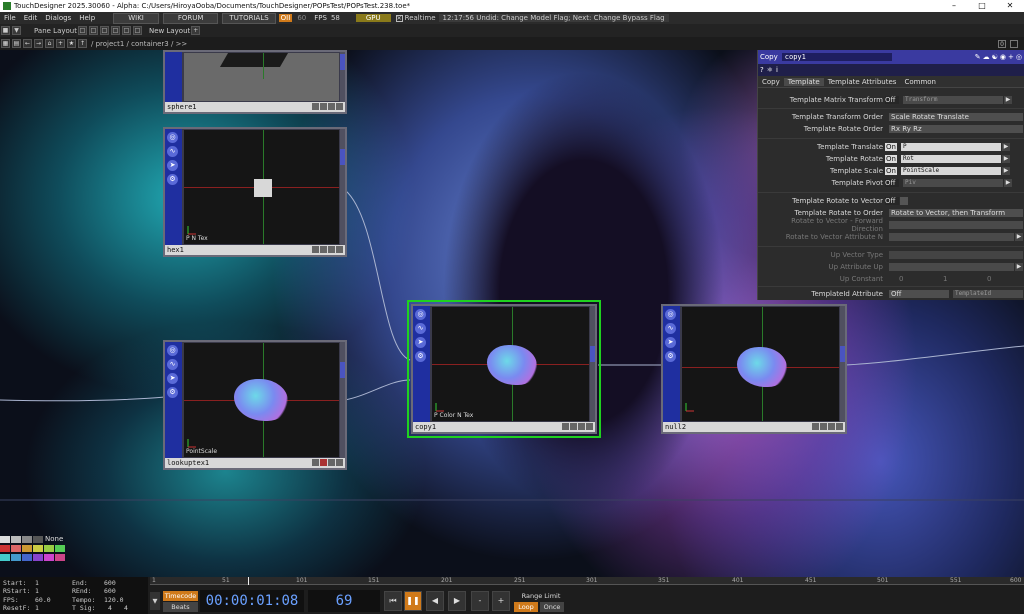 This screenshot has height=614, width=1024. I want to click on tempo-value: 120.0, so click(114, 600).